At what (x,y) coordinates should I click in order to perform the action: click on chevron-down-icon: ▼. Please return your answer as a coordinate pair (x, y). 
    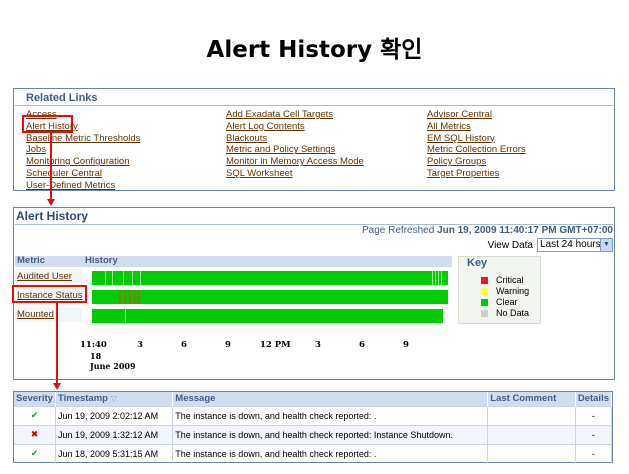
    Looking at the image, I should click on (606, 245).